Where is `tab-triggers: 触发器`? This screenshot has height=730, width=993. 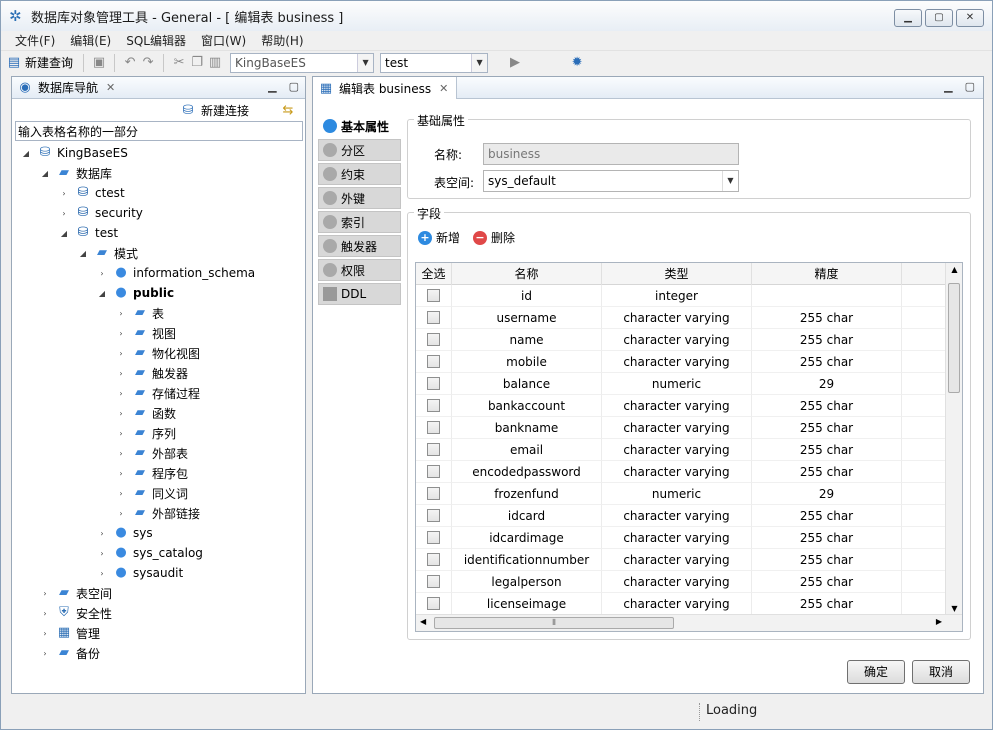 tab-triggers: 触发器 is located at coordinates (359, 246).